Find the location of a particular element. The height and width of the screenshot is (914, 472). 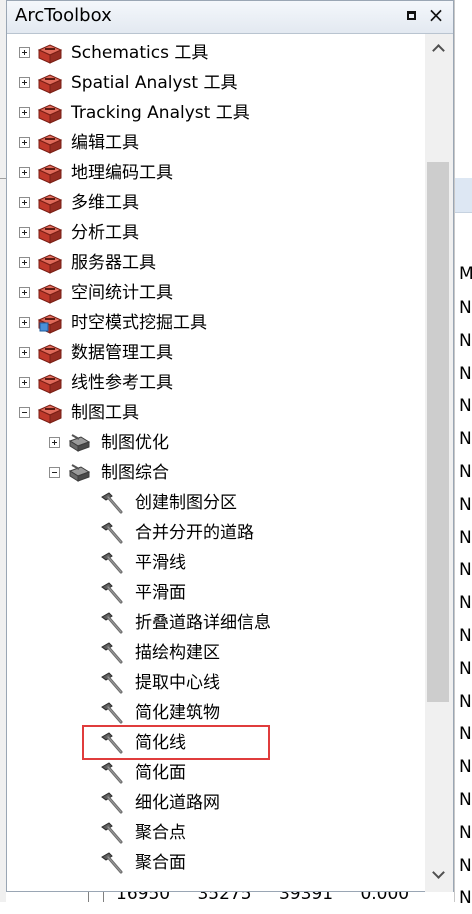

tool-item: 平滑线 is located at coordinates (216, 564).